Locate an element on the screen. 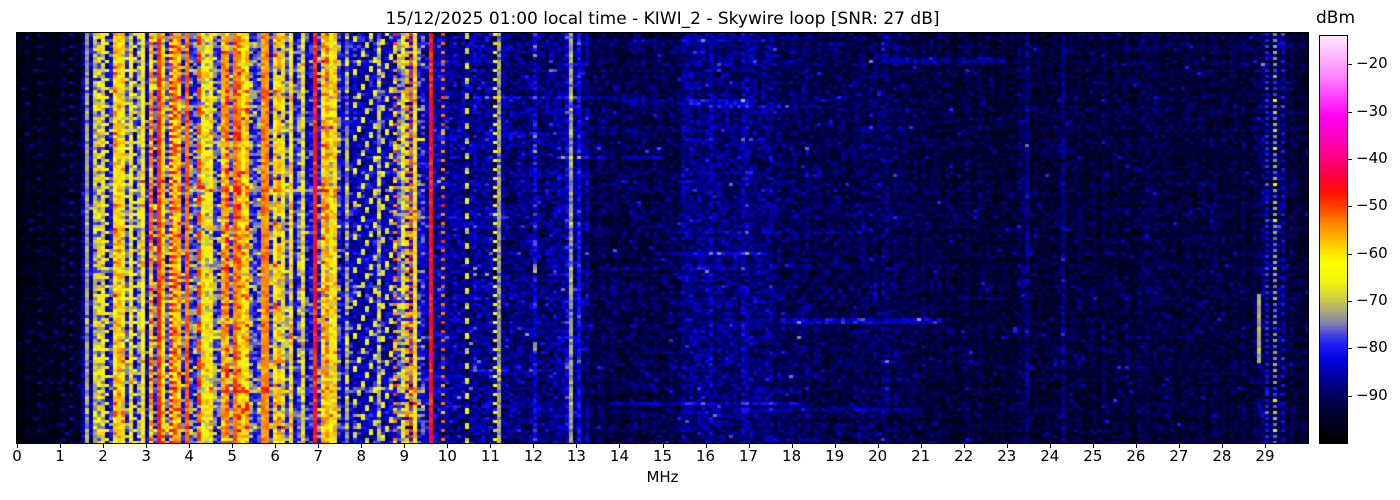 Image resolution: width=1400 pixels, height=500 pixels. x-tick-label: 7 is located at coordinates (318, 456).